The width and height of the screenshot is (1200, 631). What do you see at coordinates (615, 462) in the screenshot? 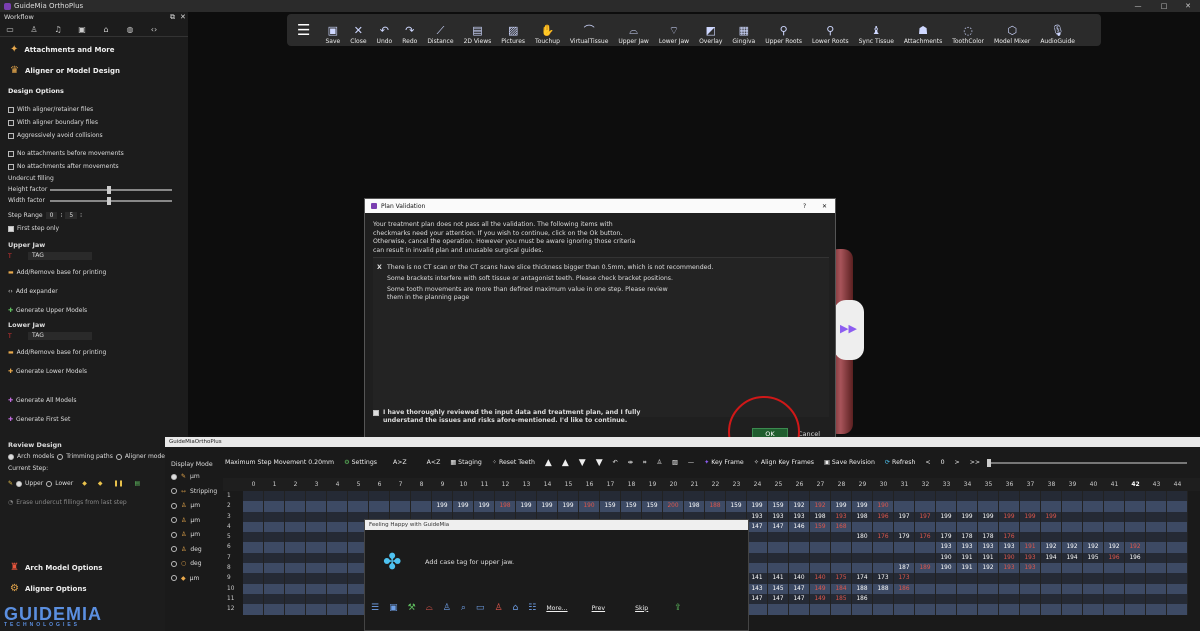
I see `undo-icon: ↶` at bounding box center [615, 462].